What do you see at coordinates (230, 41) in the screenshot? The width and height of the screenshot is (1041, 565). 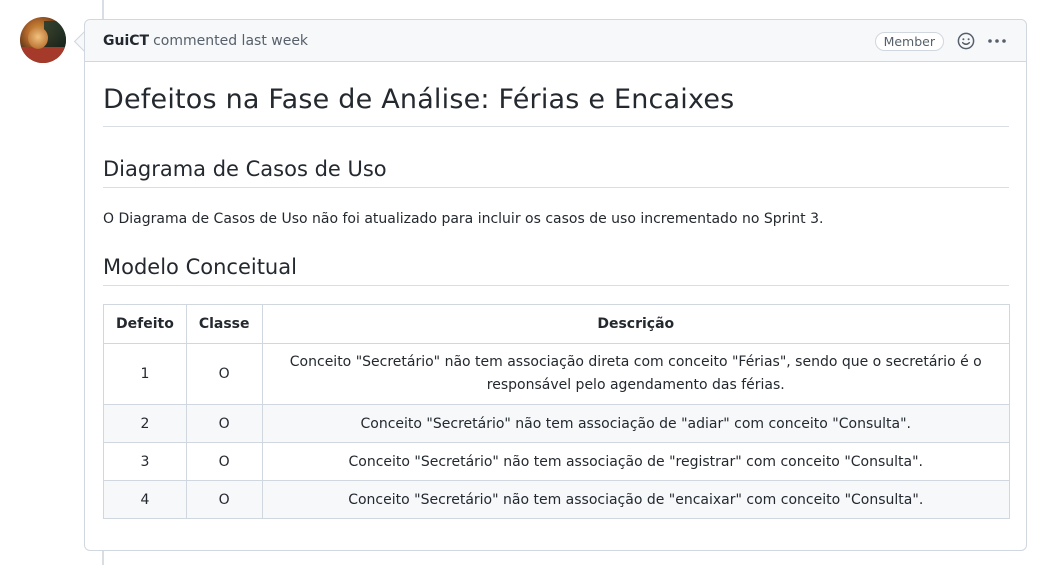 I see `comment-timestamp: commented last week` at bounding box center [230, 41].